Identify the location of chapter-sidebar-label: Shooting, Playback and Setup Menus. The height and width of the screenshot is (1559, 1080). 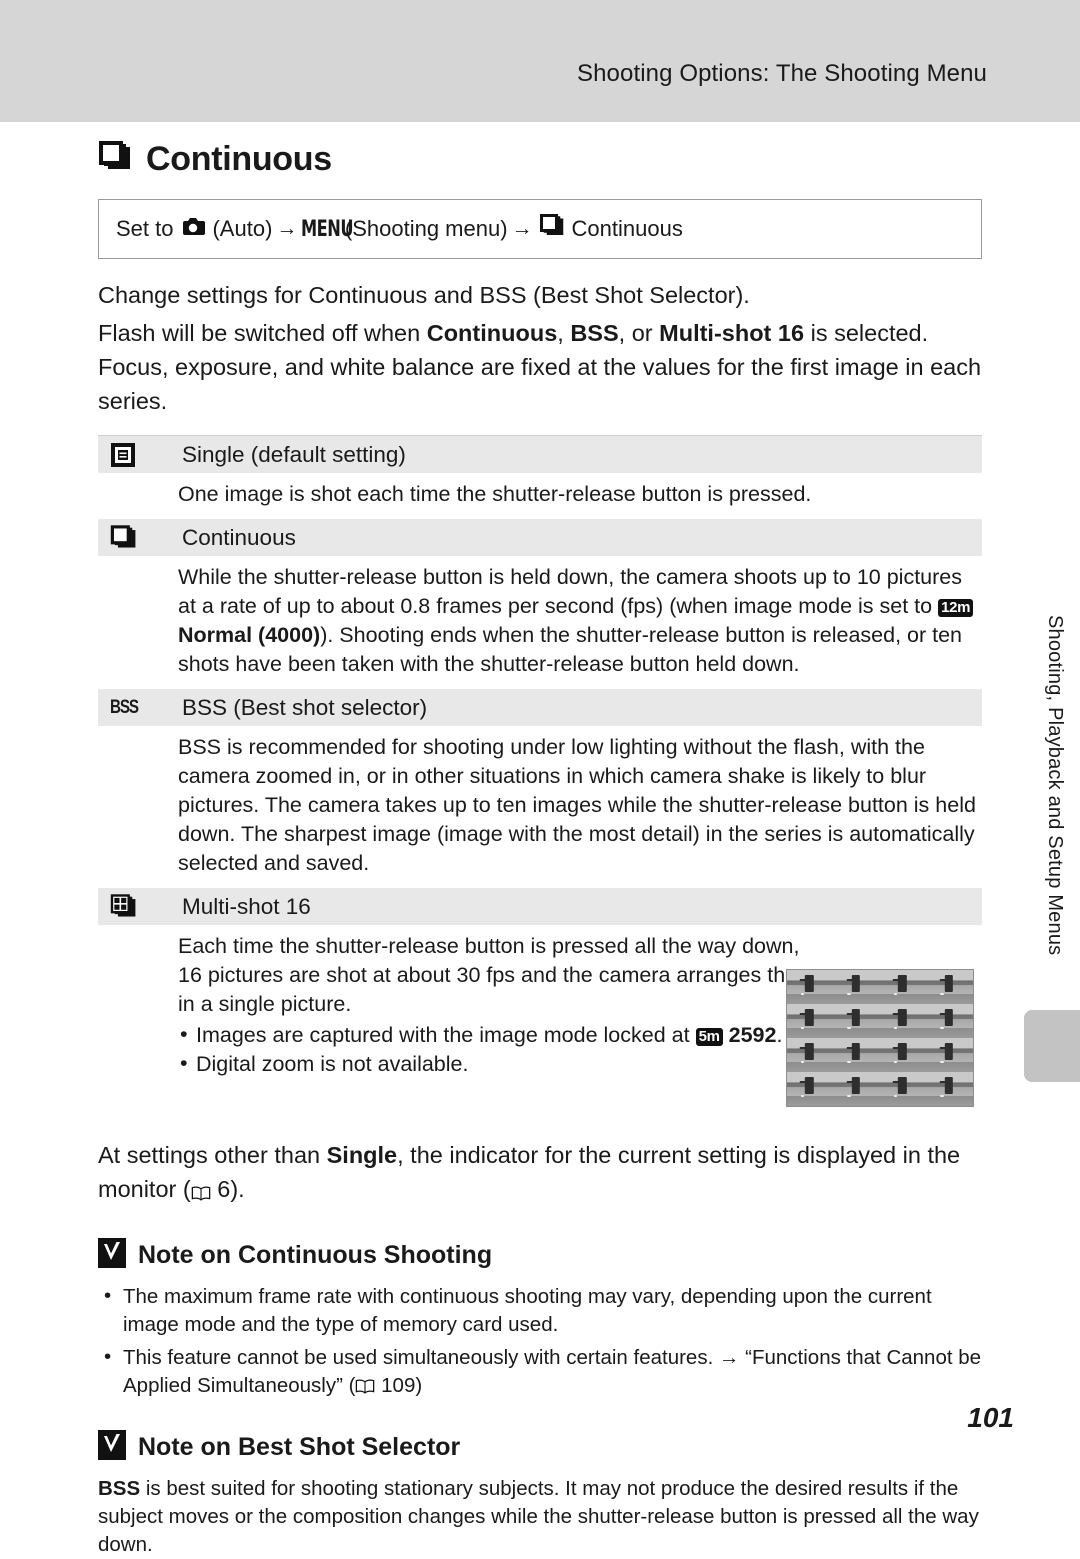
(1055, 785).